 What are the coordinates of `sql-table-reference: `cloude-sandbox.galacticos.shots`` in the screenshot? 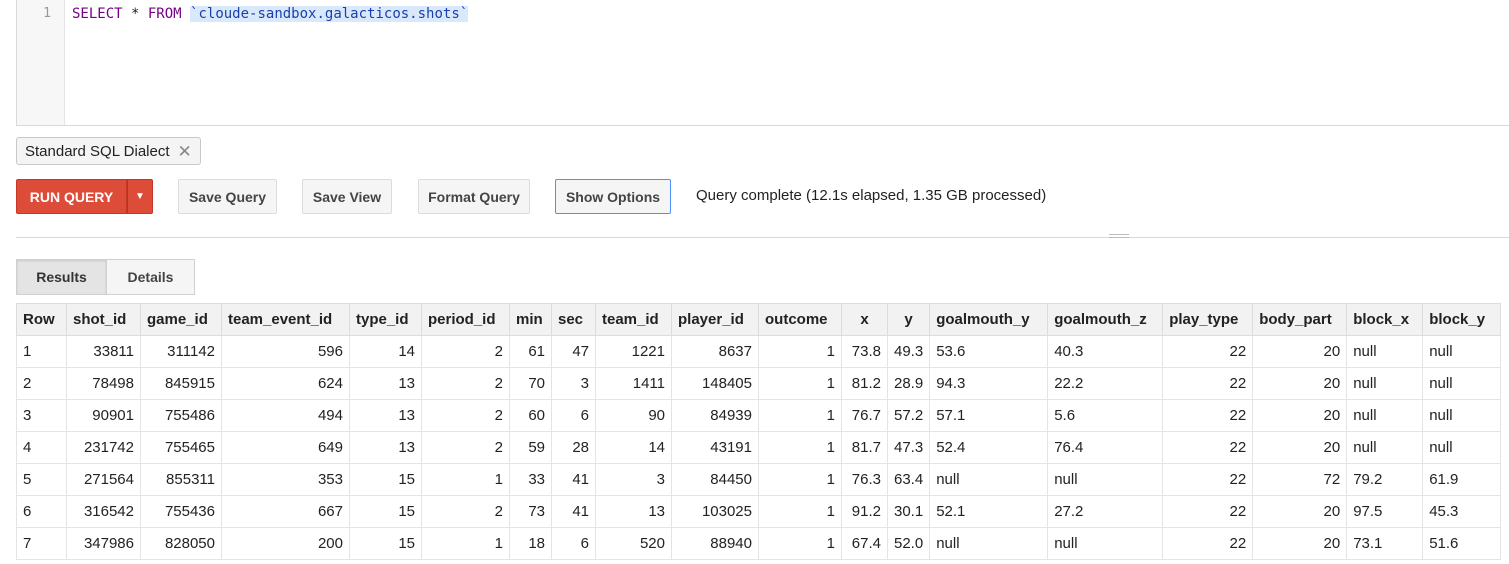 It's located at (329, 14).